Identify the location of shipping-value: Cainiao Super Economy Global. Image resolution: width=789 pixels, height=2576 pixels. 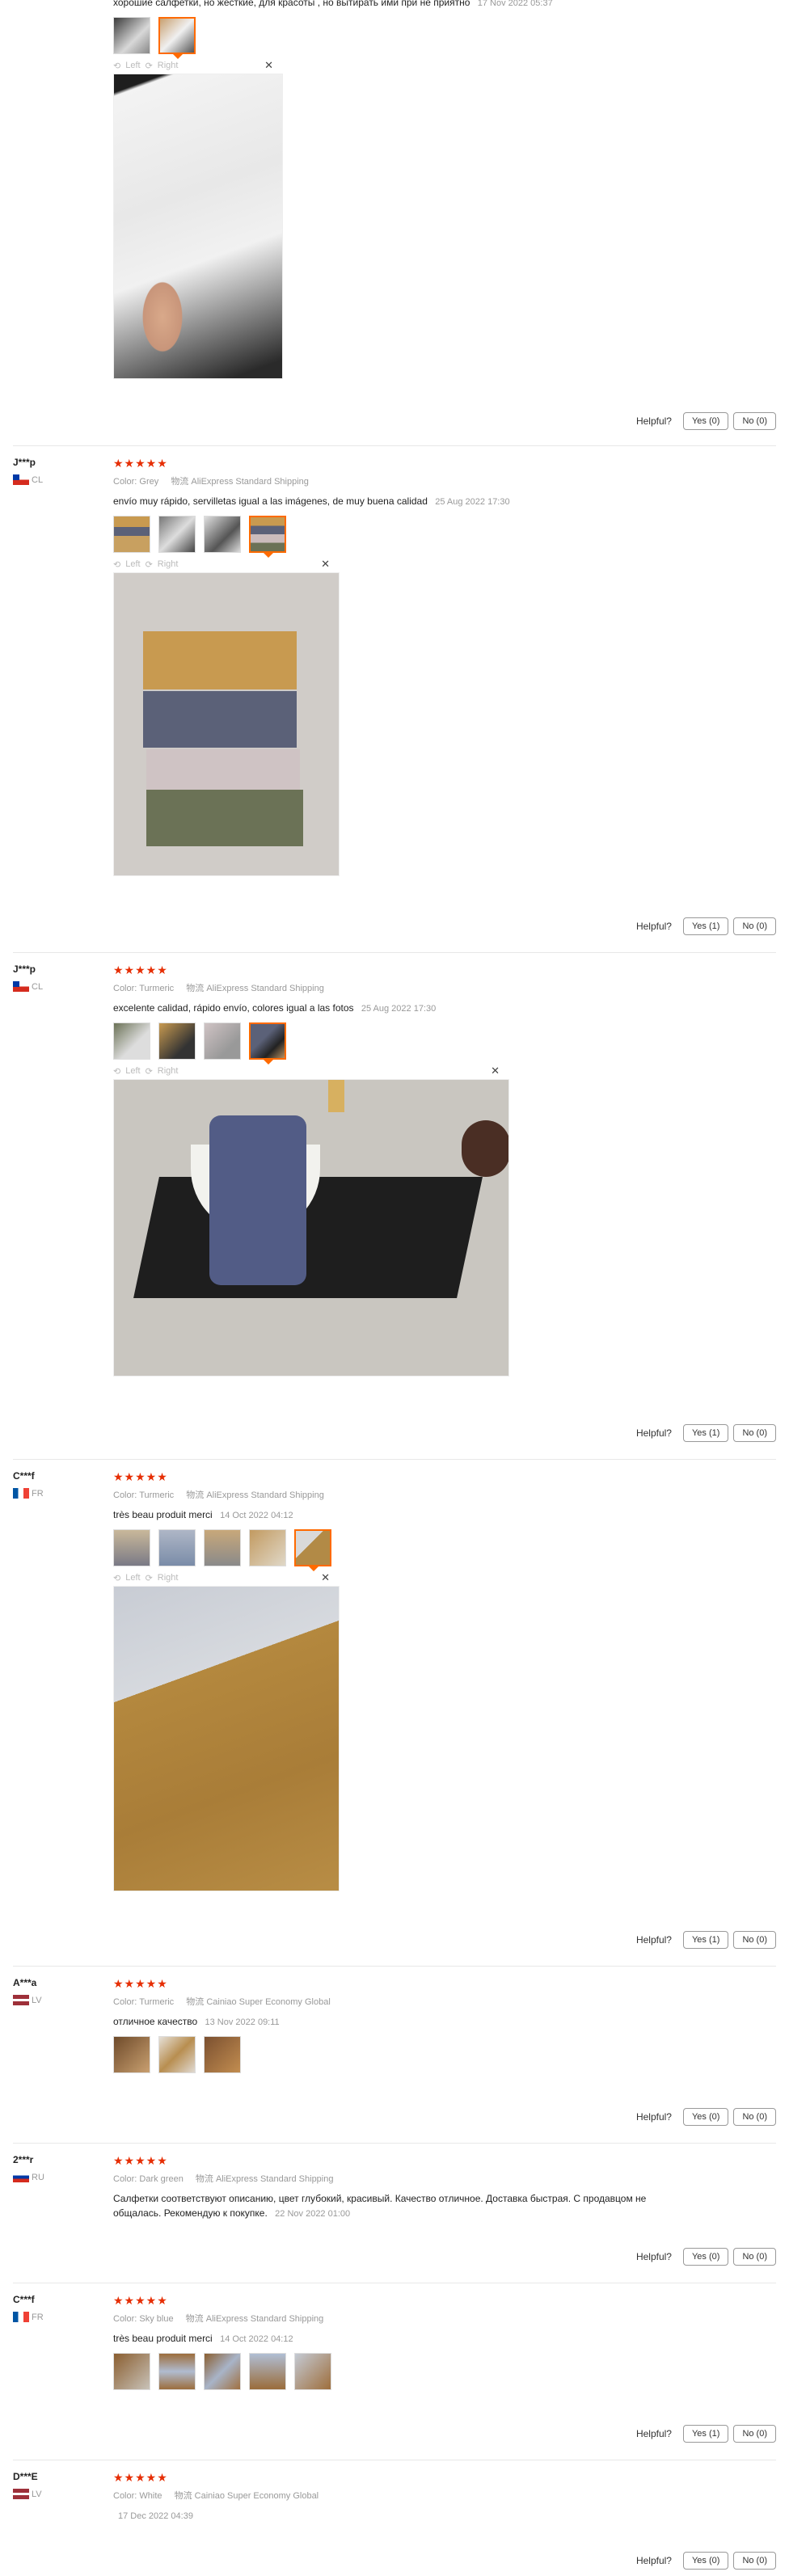
(256, 2496).